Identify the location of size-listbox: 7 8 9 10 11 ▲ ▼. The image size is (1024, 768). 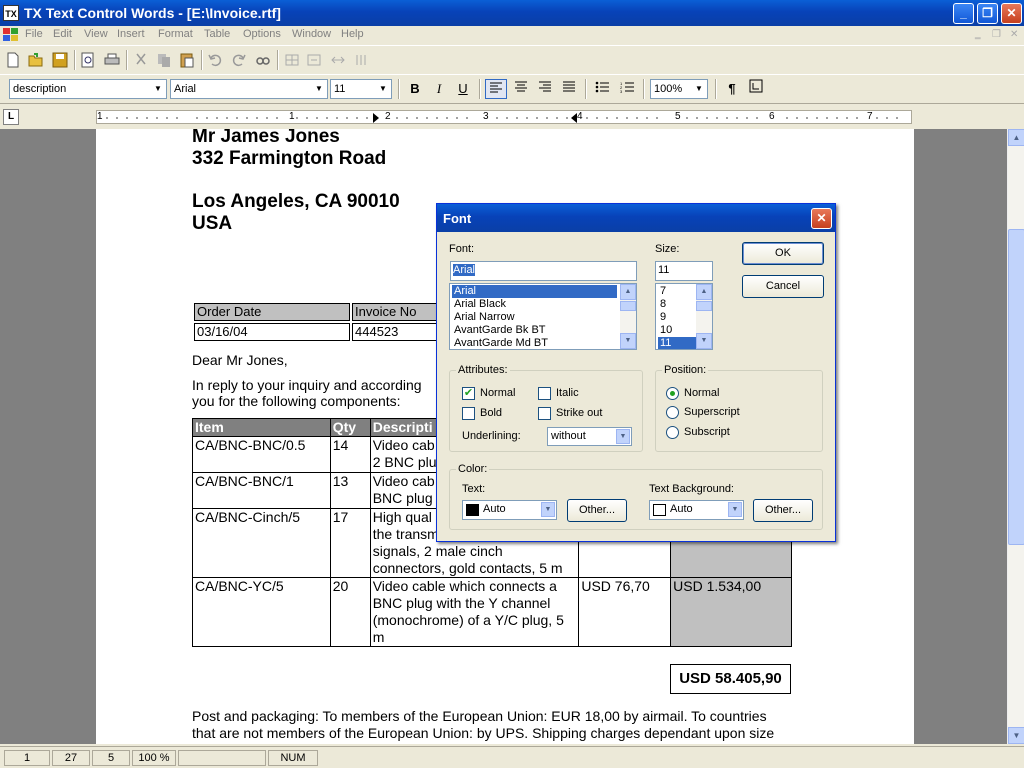
(684, 316).